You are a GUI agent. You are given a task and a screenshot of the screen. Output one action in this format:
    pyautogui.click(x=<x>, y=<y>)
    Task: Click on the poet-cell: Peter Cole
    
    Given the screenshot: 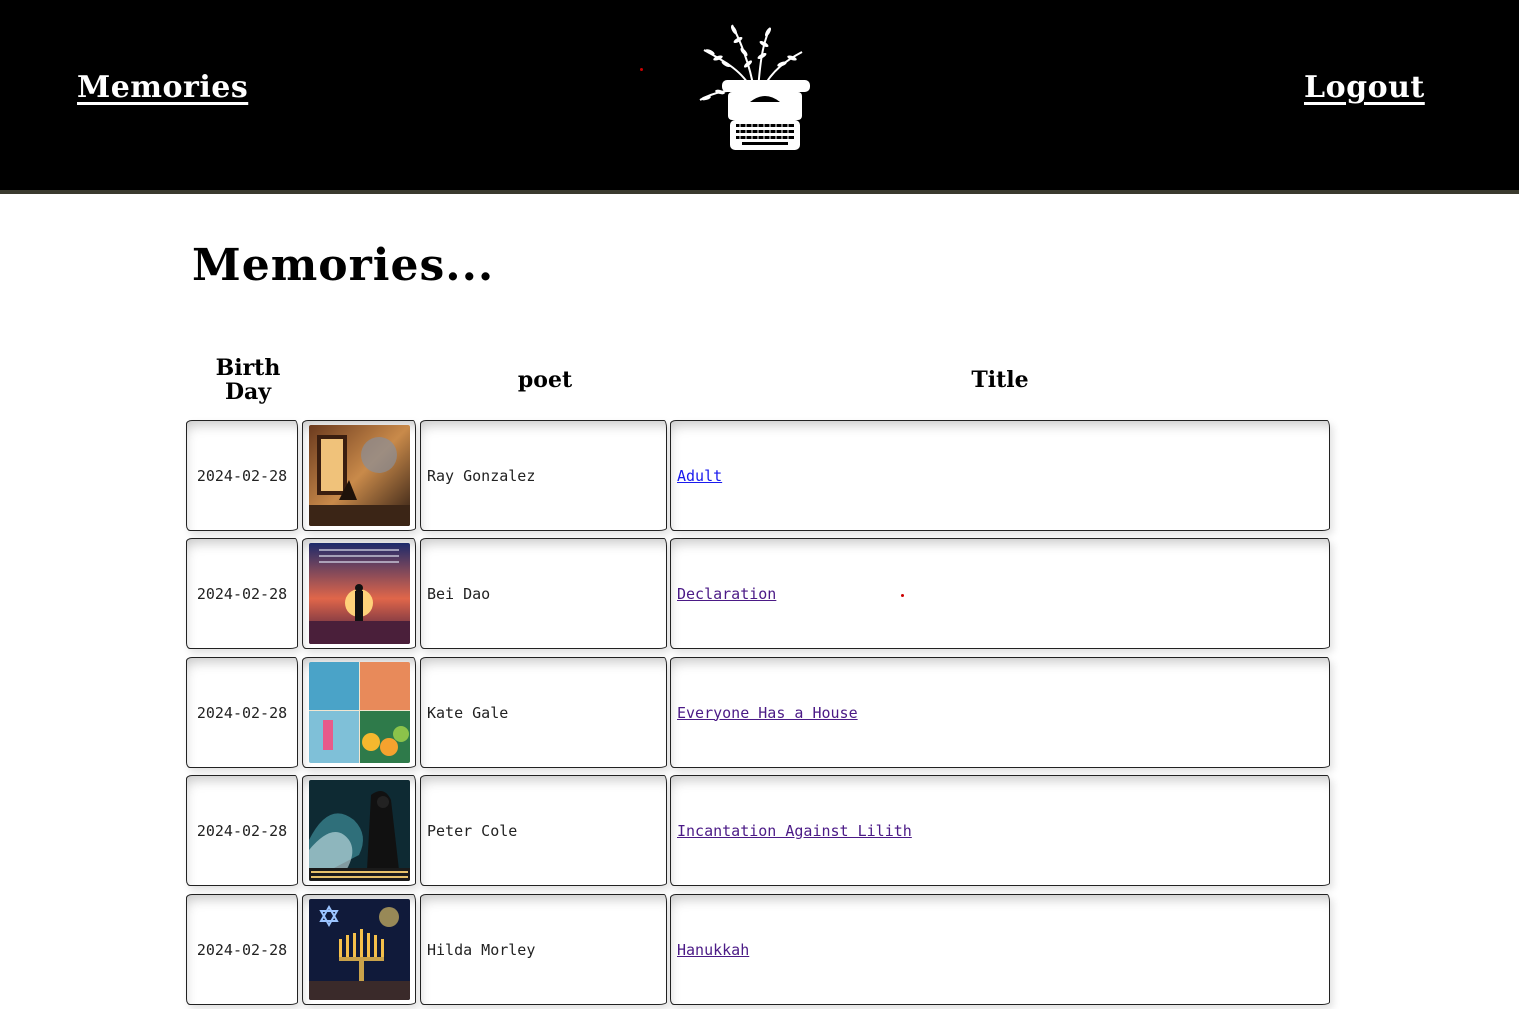 What is the action you would take?
    pyautogui.click(x=543, y=830)
    